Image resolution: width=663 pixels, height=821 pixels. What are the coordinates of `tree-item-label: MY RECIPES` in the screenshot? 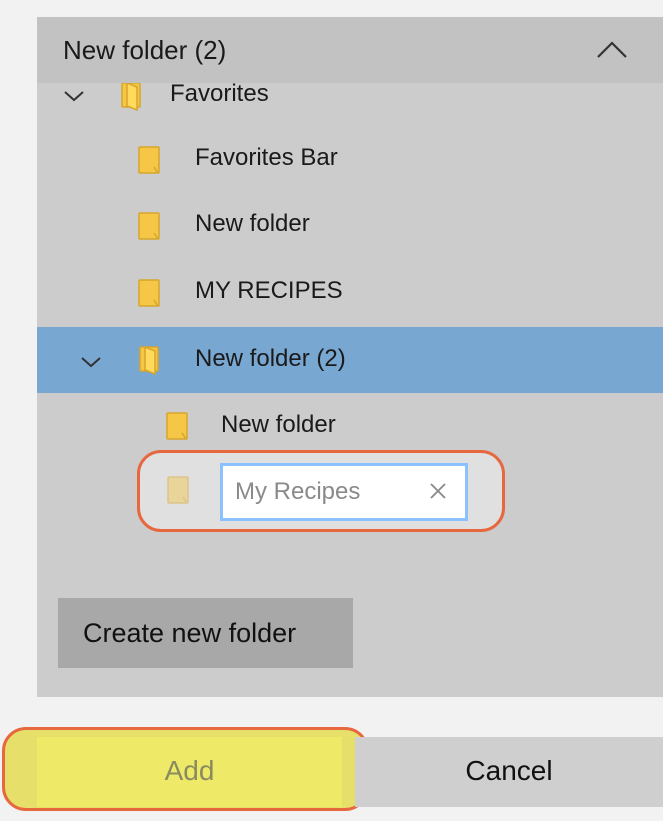 It's located at (269, 290).